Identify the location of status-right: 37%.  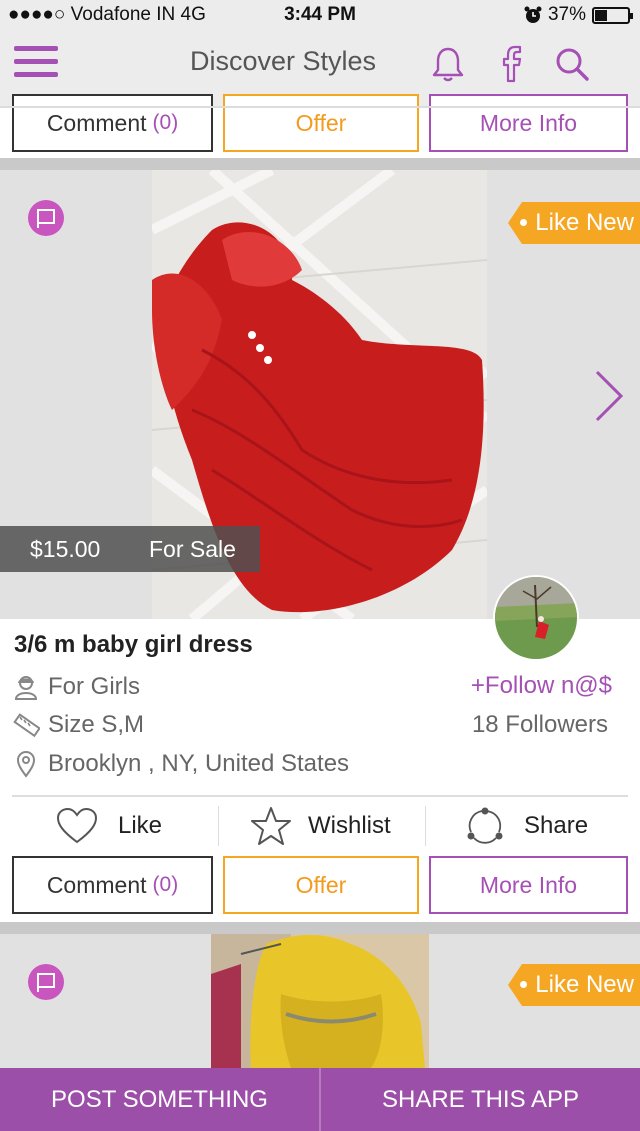
(578, 15).